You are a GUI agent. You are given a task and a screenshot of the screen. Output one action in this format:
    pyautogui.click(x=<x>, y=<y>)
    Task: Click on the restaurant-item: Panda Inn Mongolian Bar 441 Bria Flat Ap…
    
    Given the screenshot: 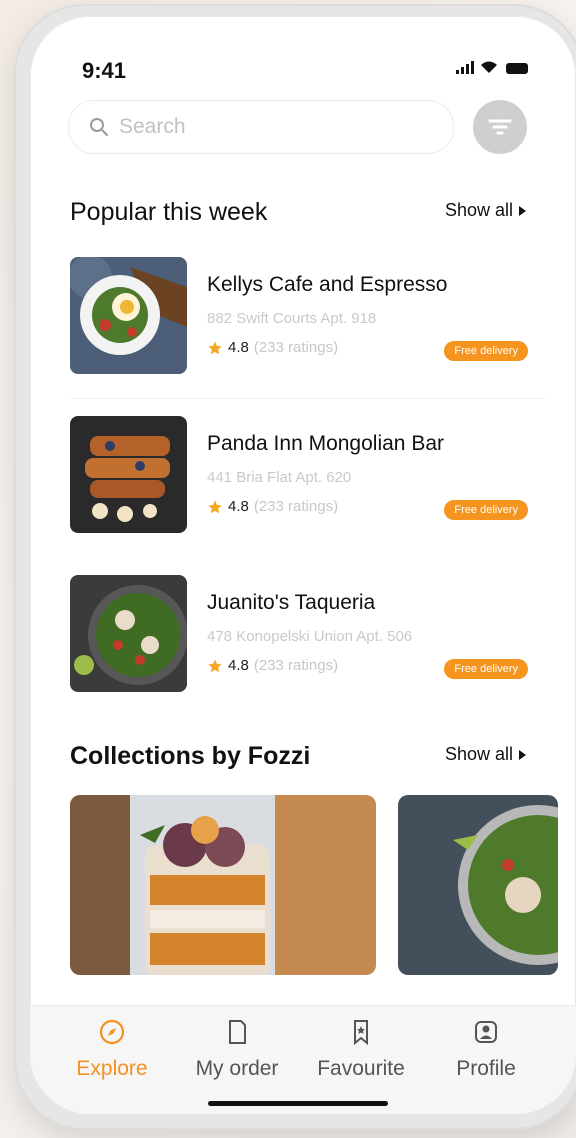 What is the action you would take?
    pyautogui.click(x=300, y=476)
    